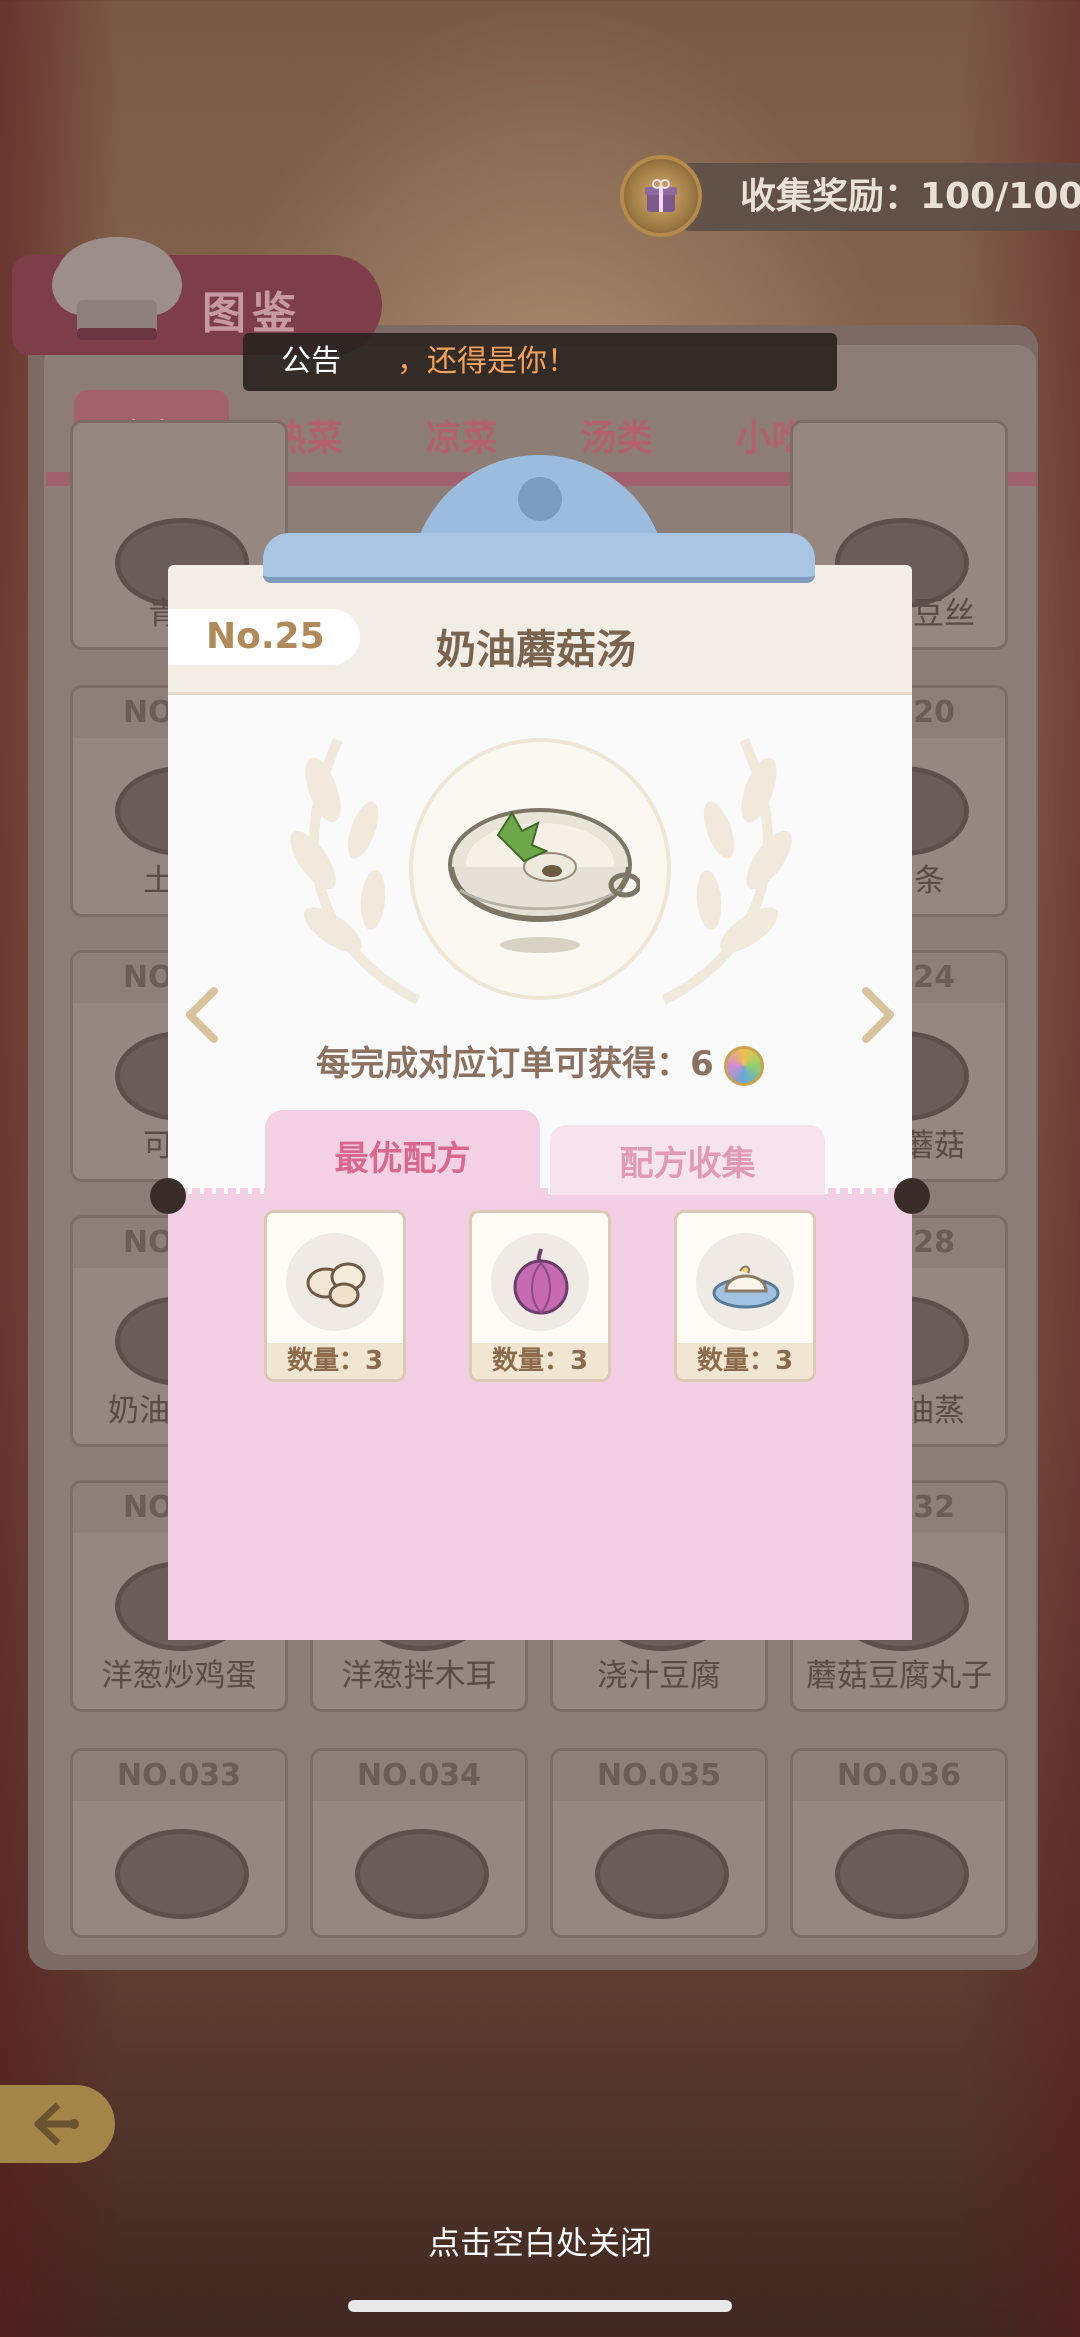  I want to click on rainbow-coin-icon, so click(743, 1065).